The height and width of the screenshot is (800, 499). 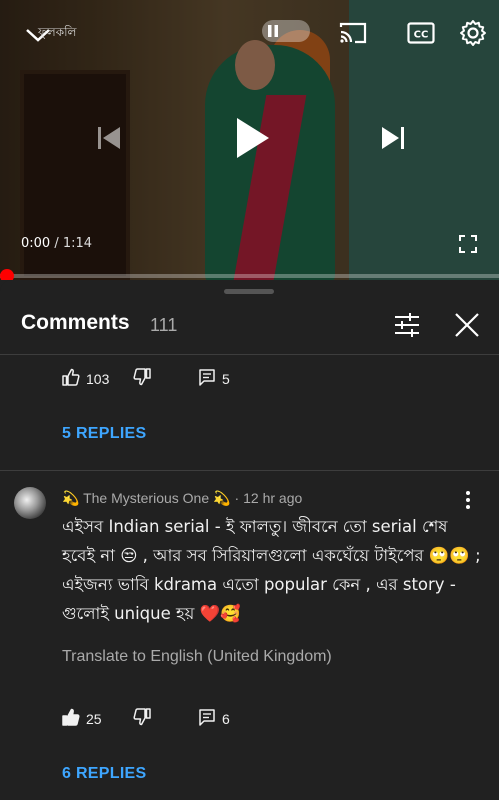 I want to click on view-replies-button: 5 REPLIES, so click(x=104, y=434).